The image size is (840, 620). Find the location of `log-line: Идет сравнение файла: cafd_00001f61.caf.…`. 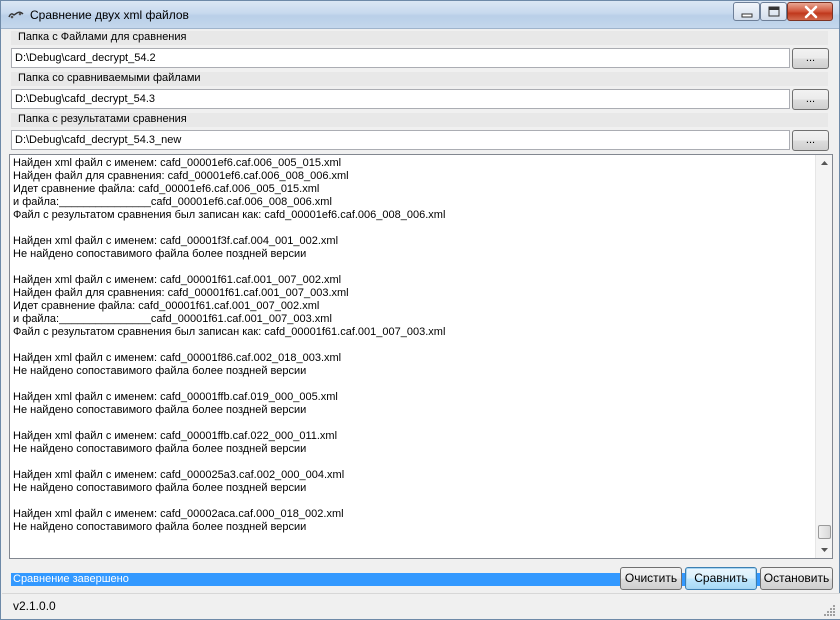

log-line: Идет сравнение файла: cafd_00001f61.caf.… is located at coordinates (413, 306).